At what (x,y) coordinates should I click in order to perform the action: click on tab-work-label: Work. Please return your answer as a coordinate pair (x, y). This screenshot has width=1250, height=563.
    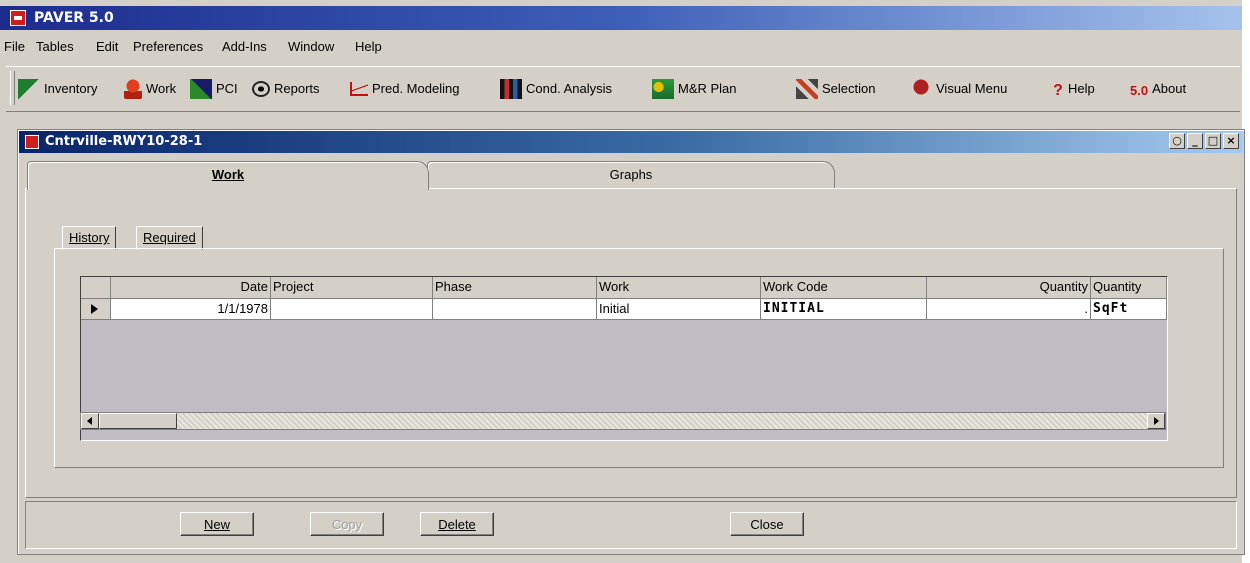
    Looking at the image, I should click on (228, 174).